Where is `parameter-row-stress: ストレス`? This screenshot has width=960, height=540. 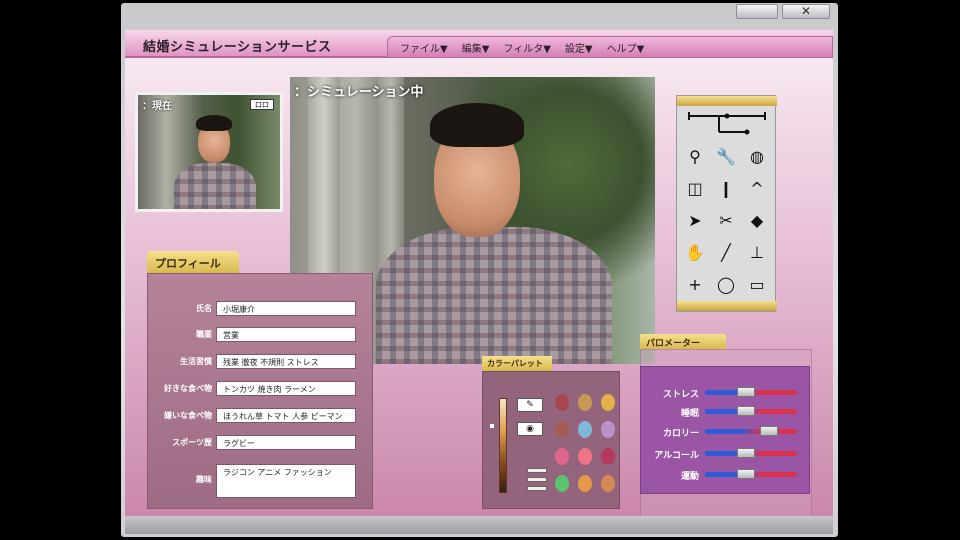 parameter-row-stress: ストレス is located at coordinates (726, 393).